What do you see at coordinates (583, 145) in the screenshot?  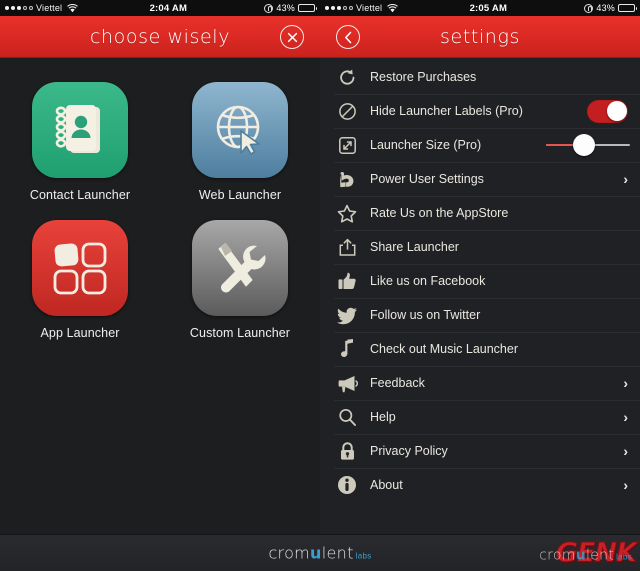 I see `slider-knob` at bounding box center [583, 145].